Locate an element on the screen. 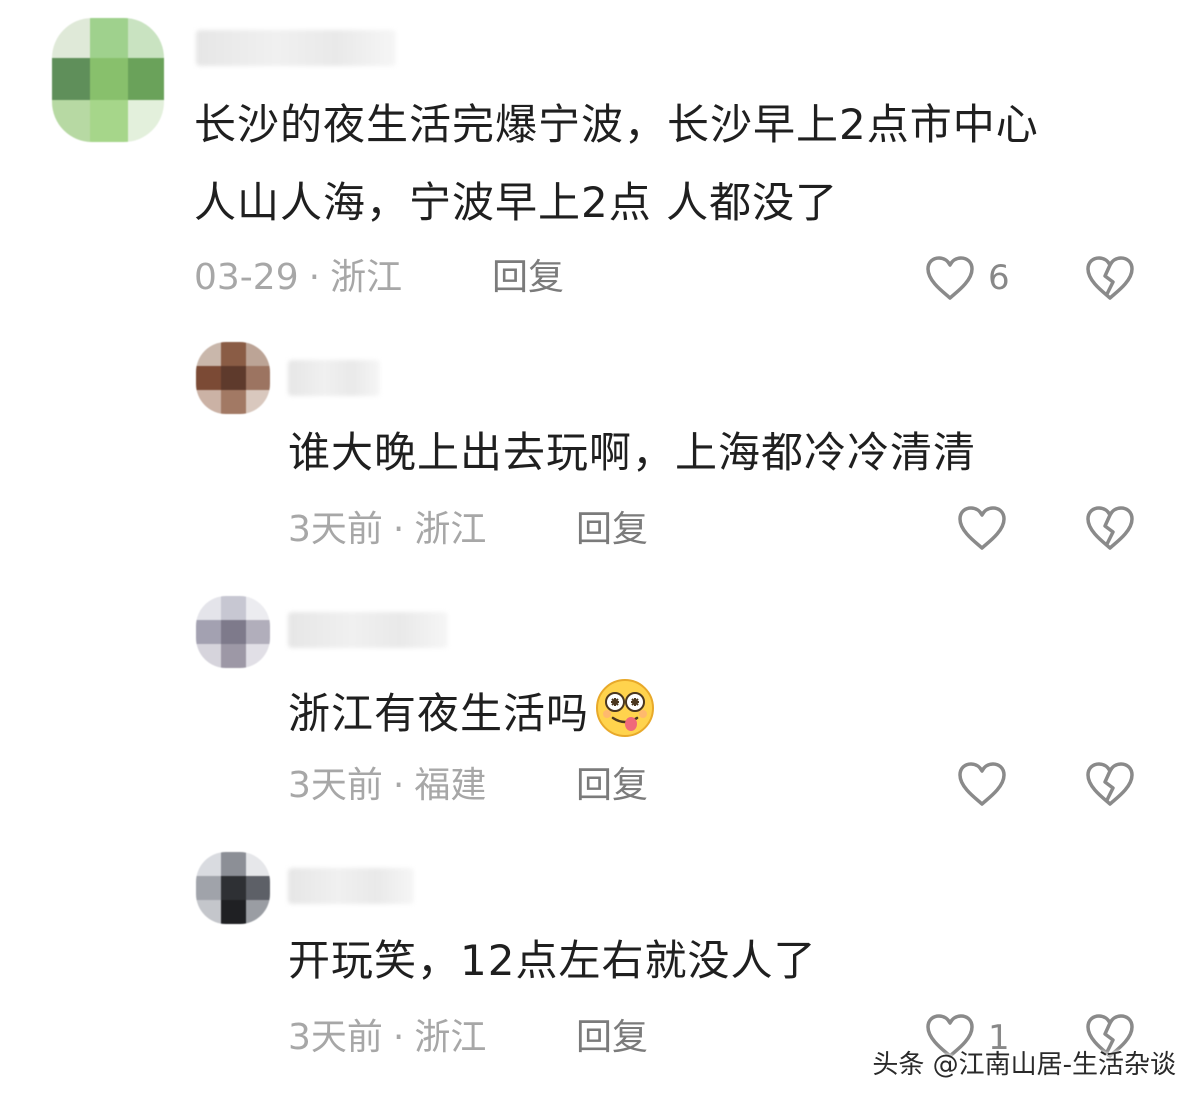 The height and width of the screenshot is (1103, 1200). dizzy-tongue-emoji is located at coordinates (625, 708).